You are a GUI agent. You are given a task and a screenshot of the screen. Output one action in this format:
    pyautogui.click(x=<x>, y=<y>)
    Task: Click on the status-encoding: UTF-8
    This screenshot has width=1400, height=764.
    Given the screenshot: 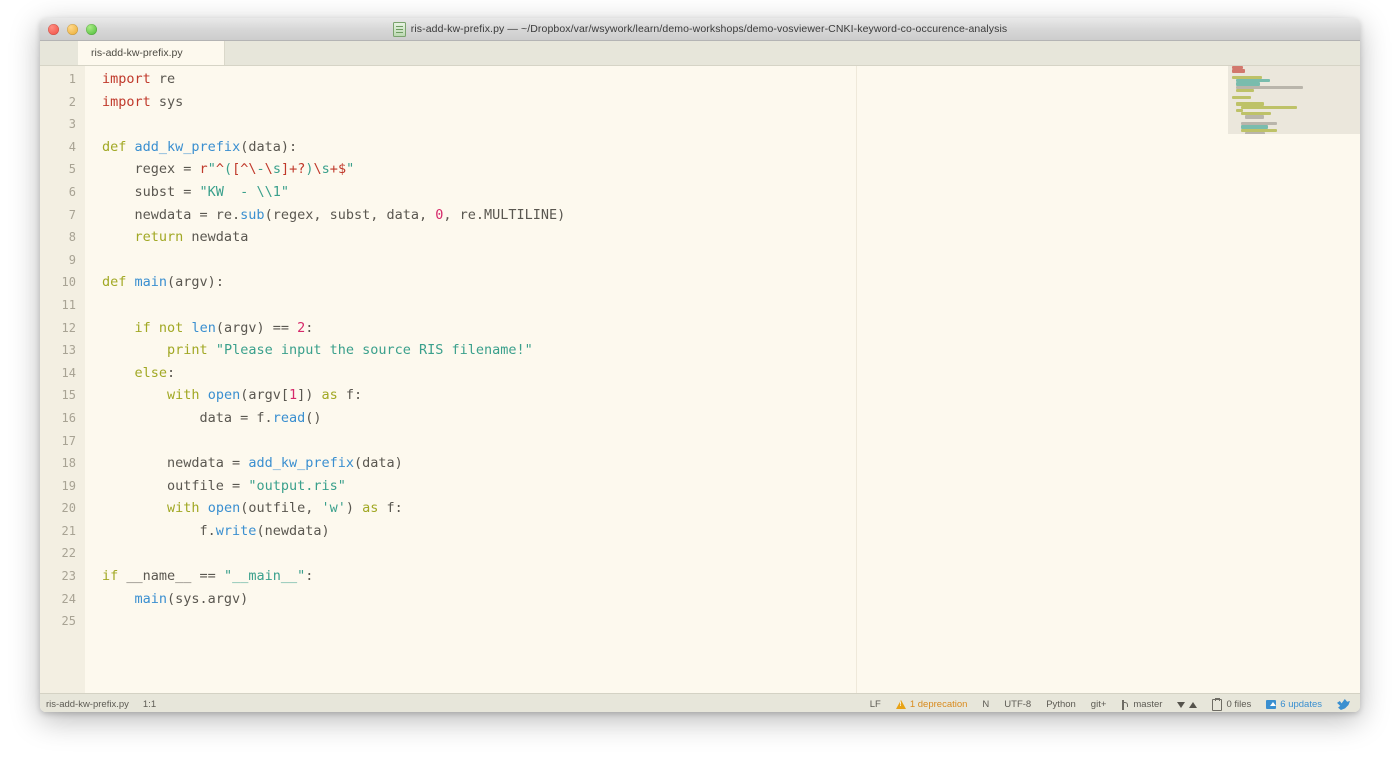 What is the action you would take?
    pyautogui.click(x=1017, y=704)
    